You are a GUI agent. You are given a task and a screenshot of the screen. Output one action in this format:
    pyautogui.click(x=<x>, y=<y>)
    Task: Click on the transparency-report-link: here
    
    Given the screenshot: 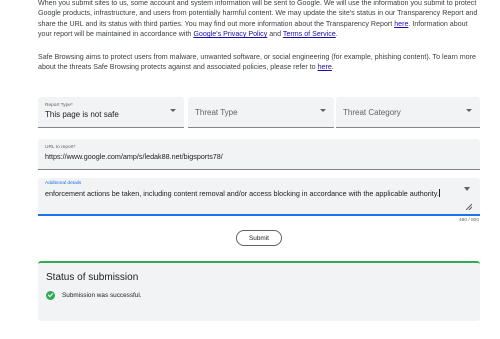 What is the action you would take?
    pyautogui.click(x=401, y=24)
    